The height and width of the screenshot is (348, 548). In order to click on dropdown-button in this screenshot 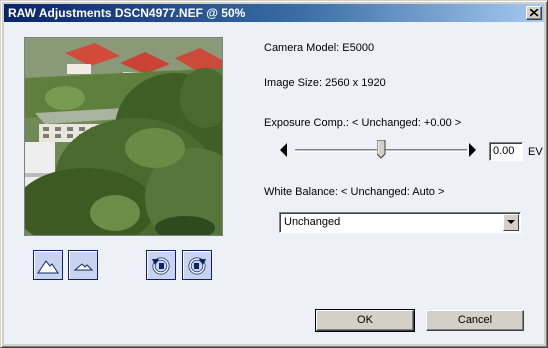, I will do `click(511, 222)`.